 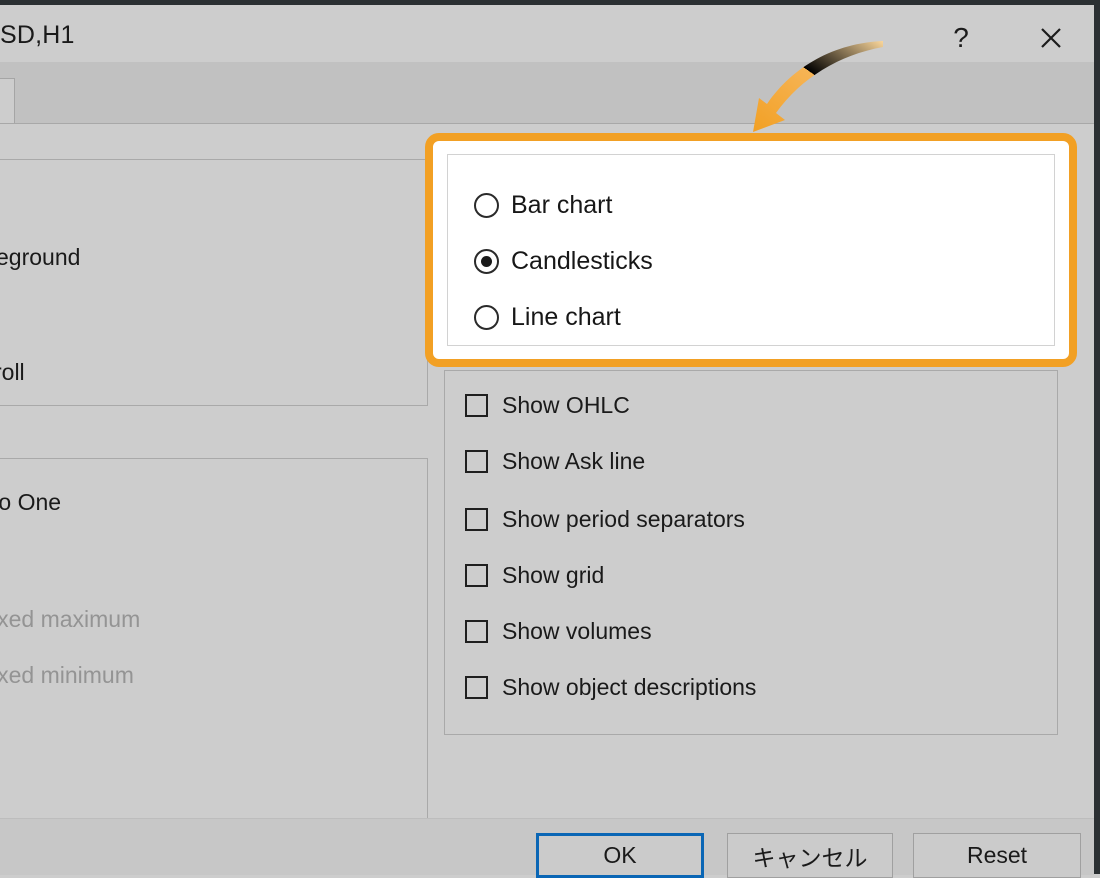 What do you see at coordinates (476, 687) in the screenshot?
I see `checkbox-show-object-descriptions` at bounding box center [476, 687].